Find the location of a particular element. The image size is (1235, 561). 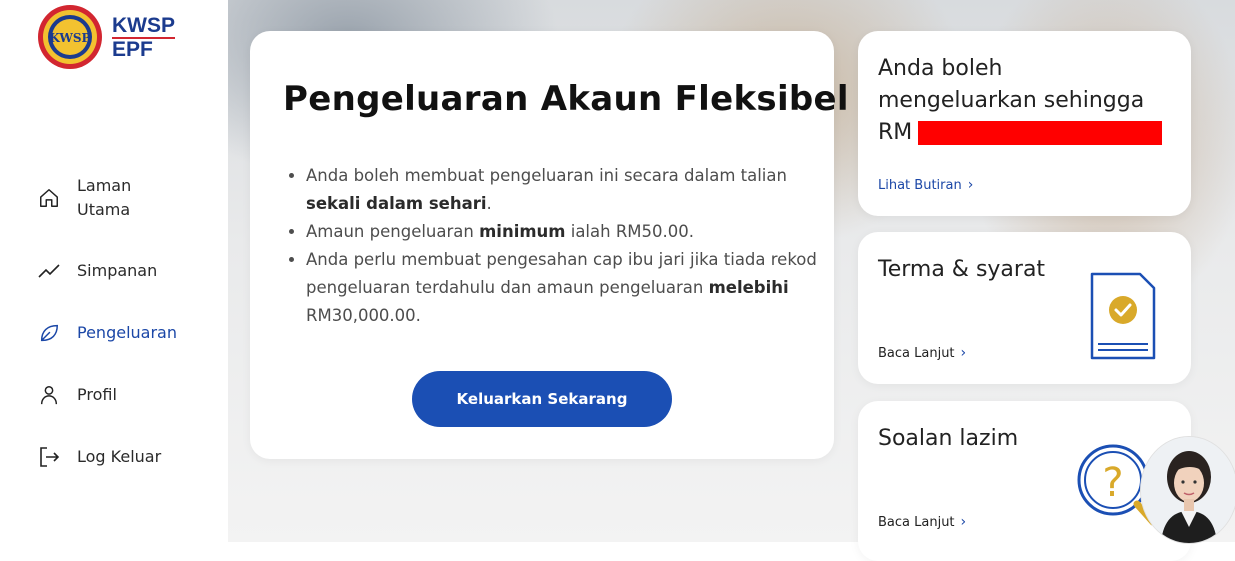

withdraw-now-button: Keluarkan Sekarang is located at coordinates (542, 399).